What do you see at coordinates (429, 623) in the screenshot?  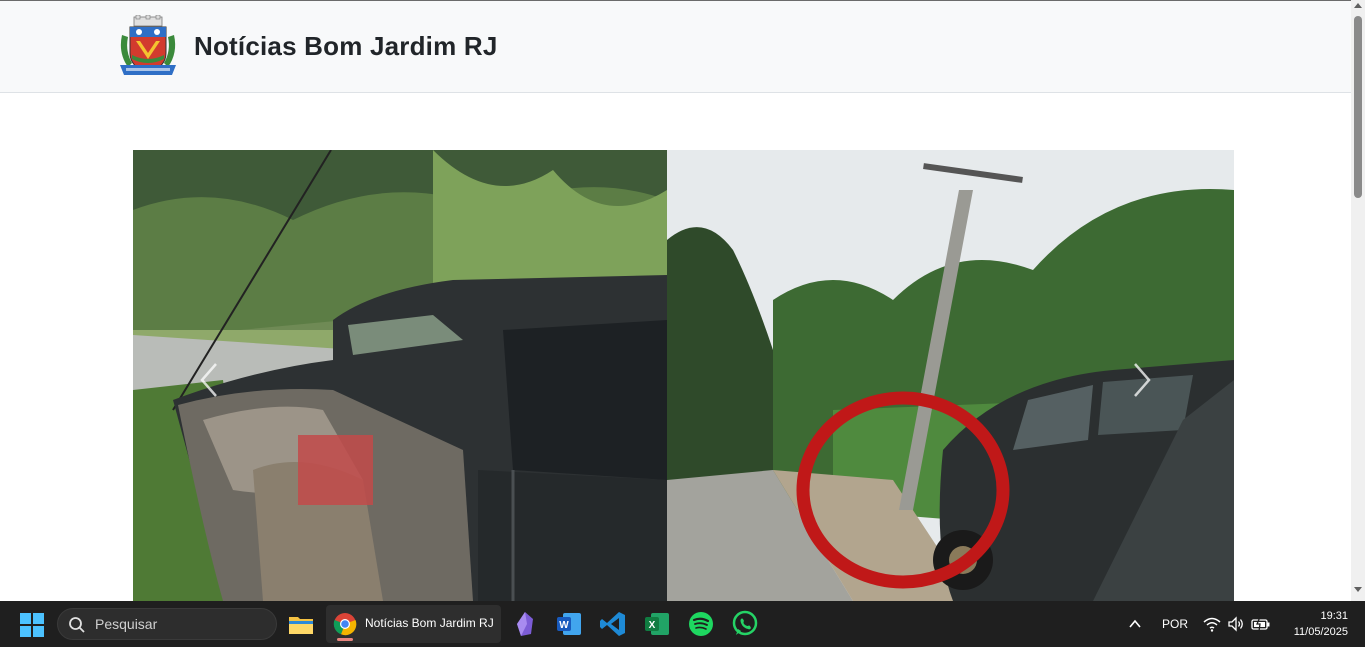 I see `active-window-title: Notícias Bom Jardim RJ` at bounding box center [429, 623].